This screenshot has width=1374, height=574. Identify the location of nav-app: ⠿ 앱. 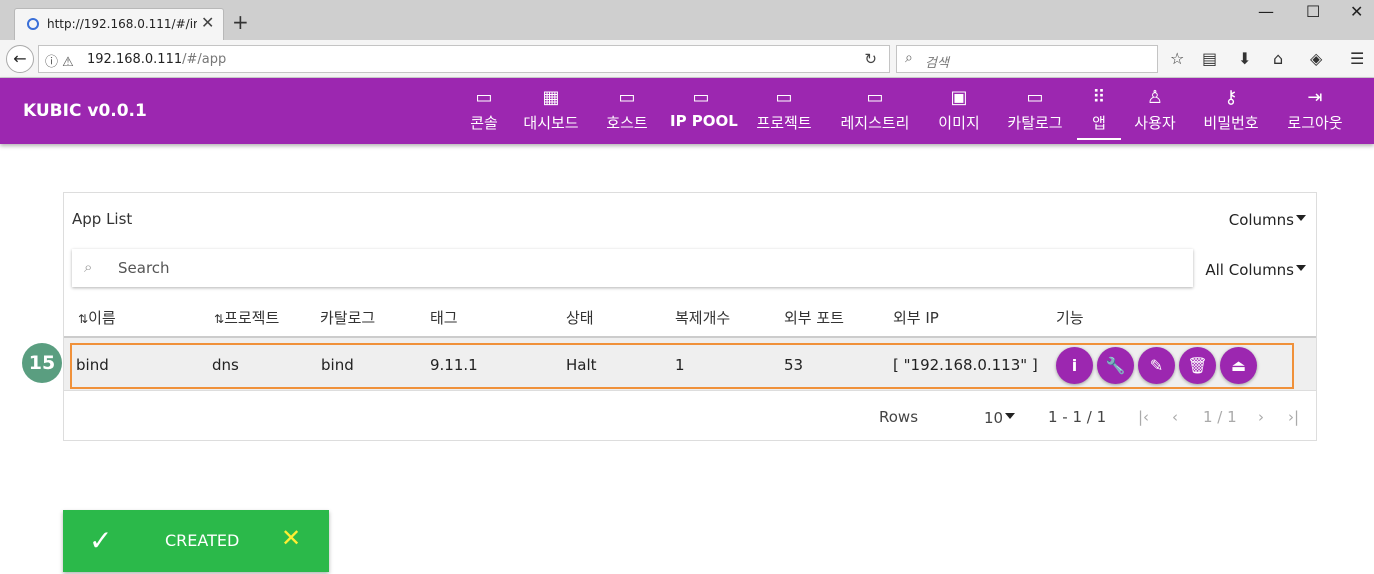
(1099, 113).